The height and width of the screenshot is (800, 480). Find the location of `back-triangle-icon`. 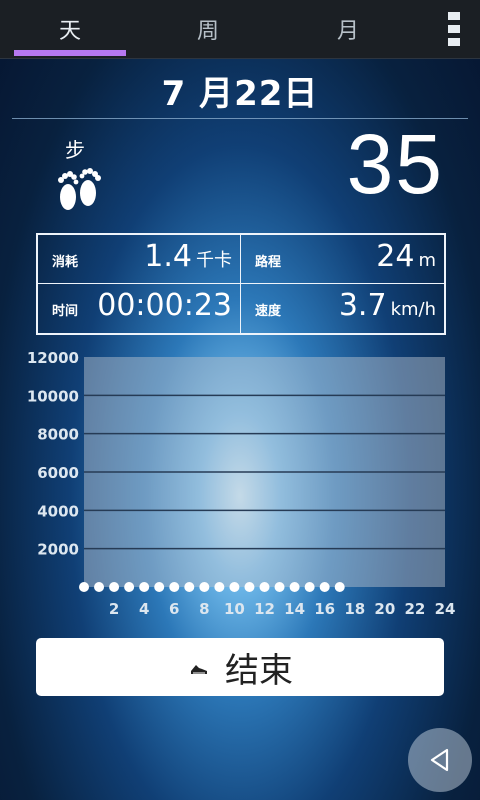

back-triangle-icon is located at coordinates (439, 760).